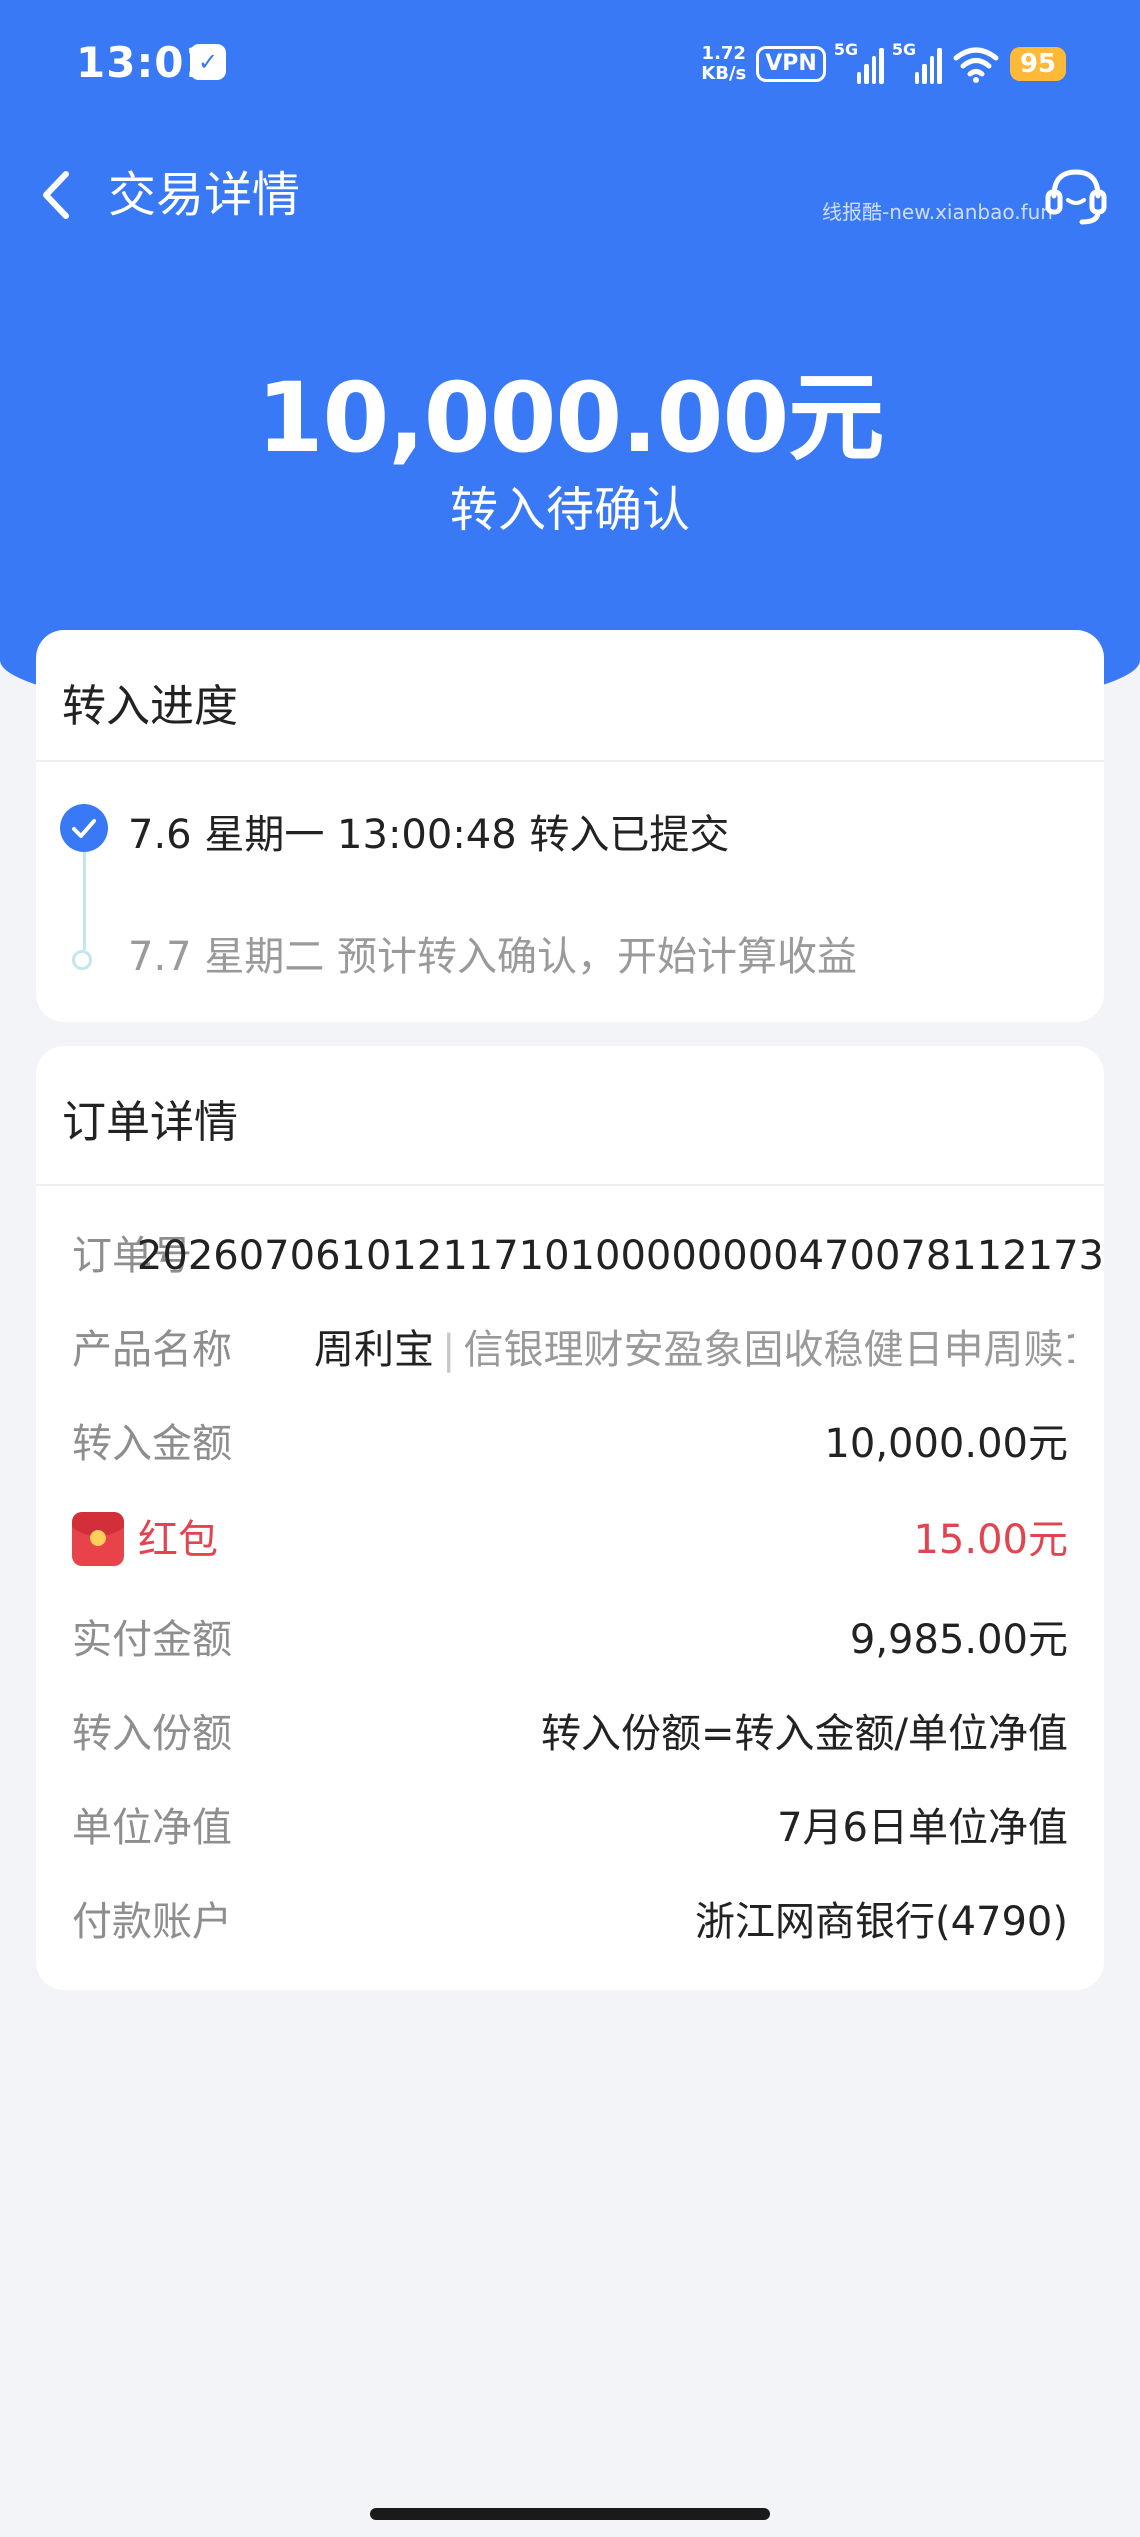 This screenshot has height=2537, width=1140. What do you see at coordinates (152, 1350) in the screenshot?
I see `product-label: 产品名称` at bounding box center [152, 1350].